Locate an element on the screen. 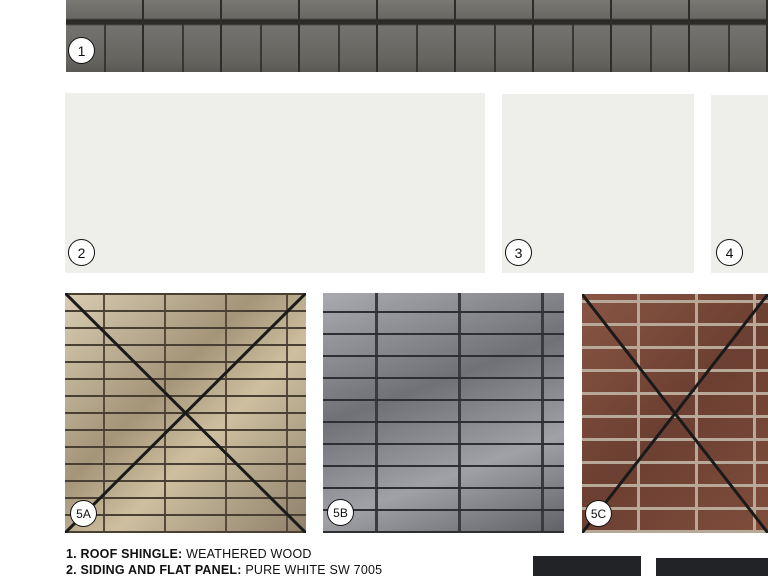 Image resolution: width=768 pixels, height=577 pixels. brick-swatch-5c: 5C is located at coordinates (675, 413).